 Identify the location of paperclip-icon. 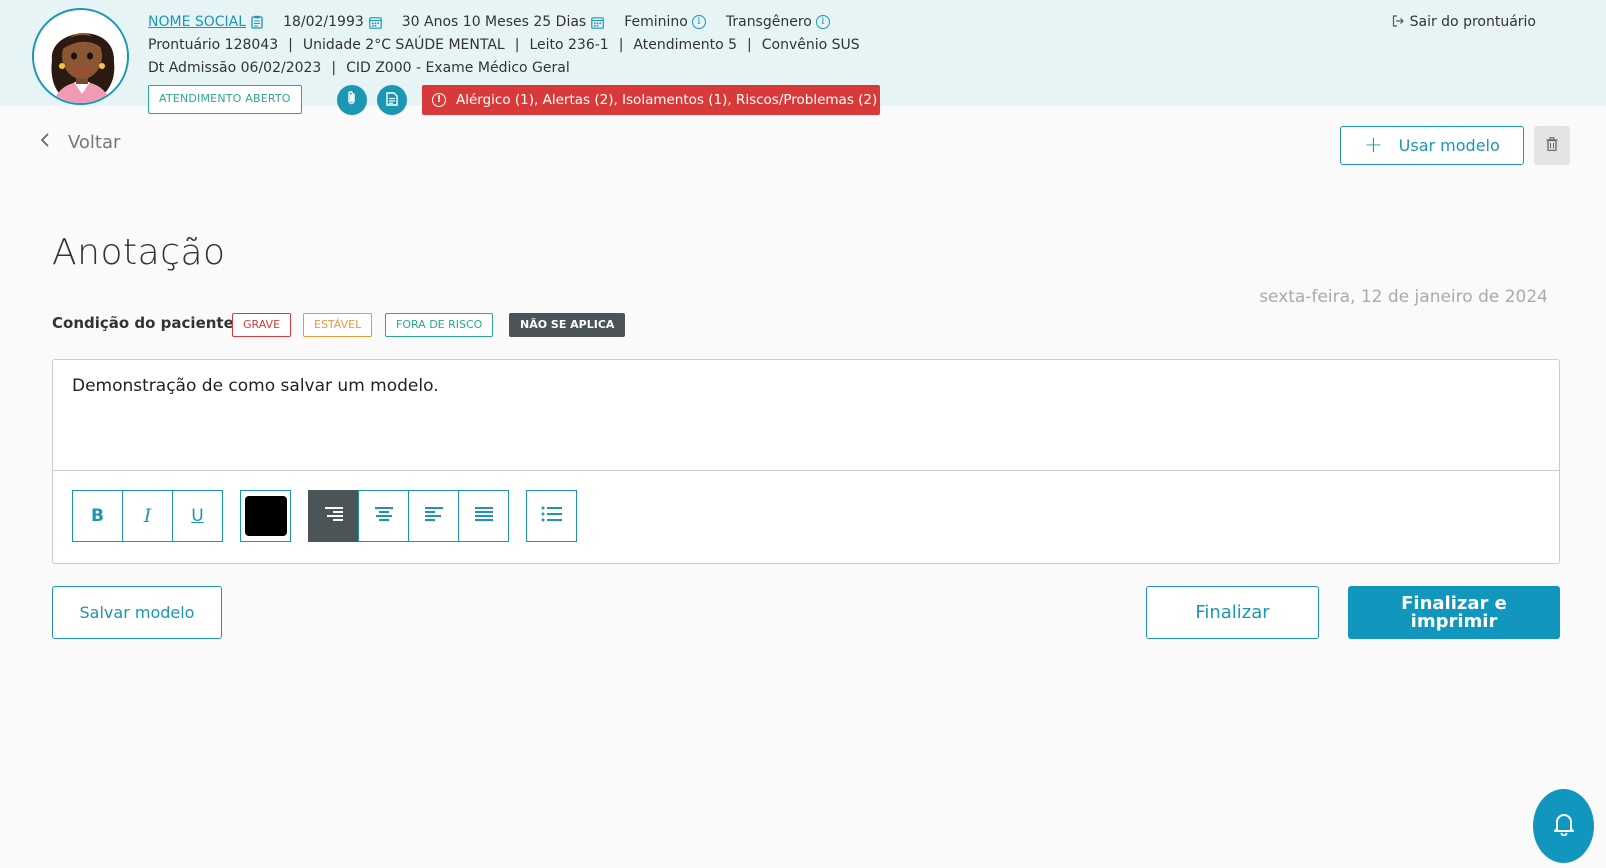
(352, 100).